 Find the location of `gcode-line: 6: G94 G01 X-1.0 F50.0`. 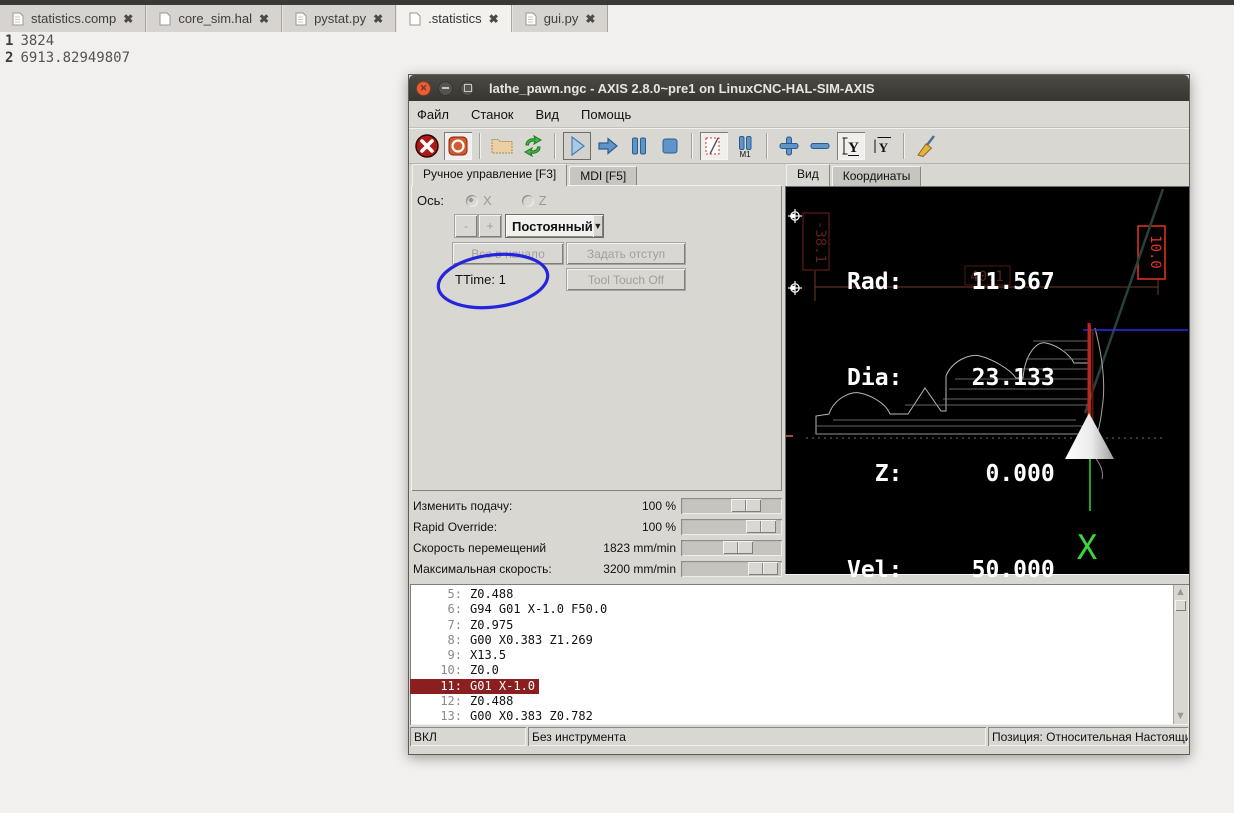

gcode-line: 6: G94 G01 X-1.0 F50.0 is located at coordinates (510, 609).